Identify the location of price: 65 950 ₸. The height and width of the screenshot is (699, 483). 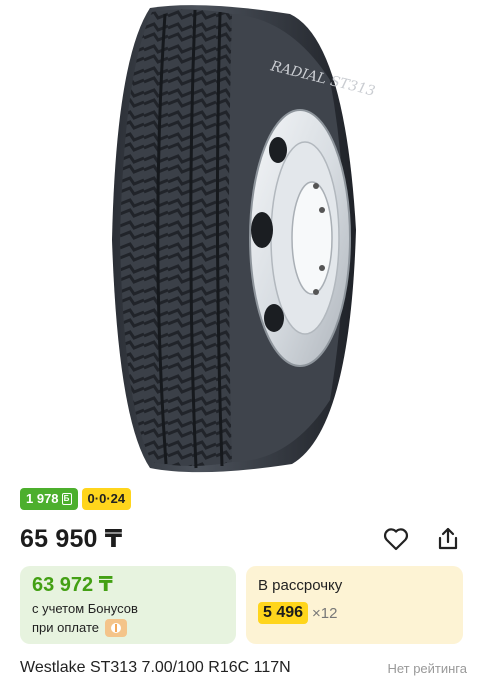
(71, 539).